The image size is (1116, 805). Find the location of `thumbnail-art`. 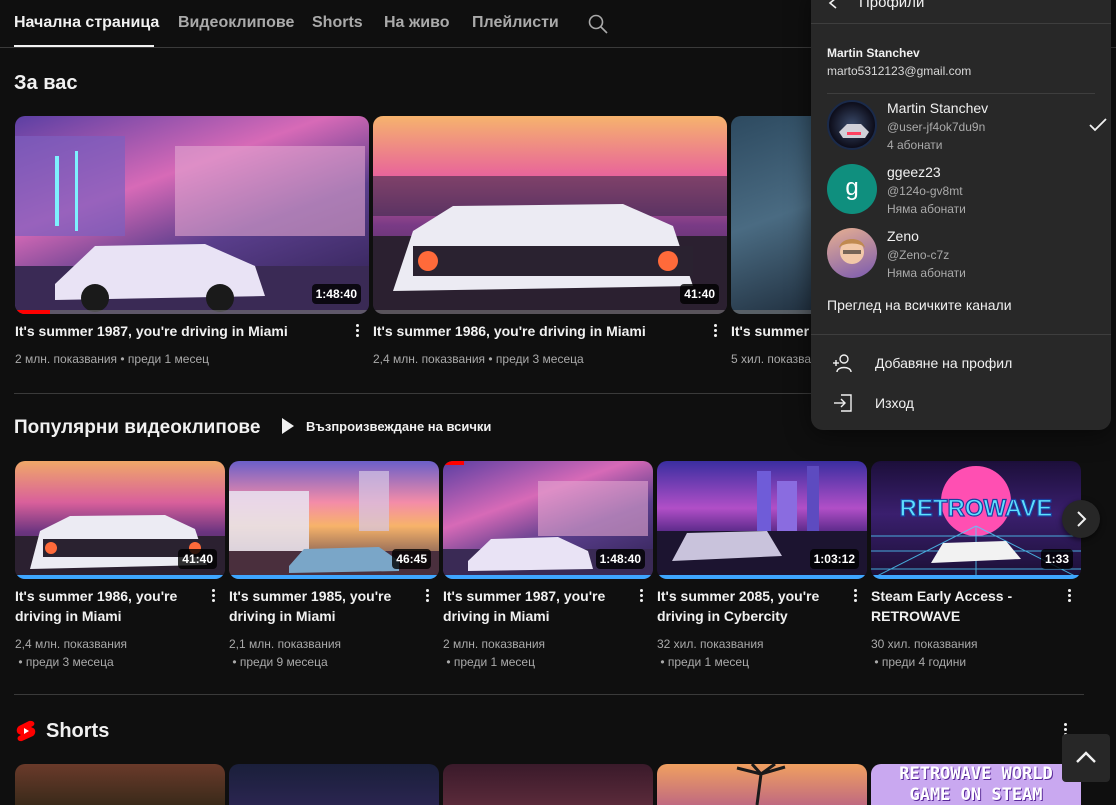

thumbnail-art is located at coordinates (550, 245).